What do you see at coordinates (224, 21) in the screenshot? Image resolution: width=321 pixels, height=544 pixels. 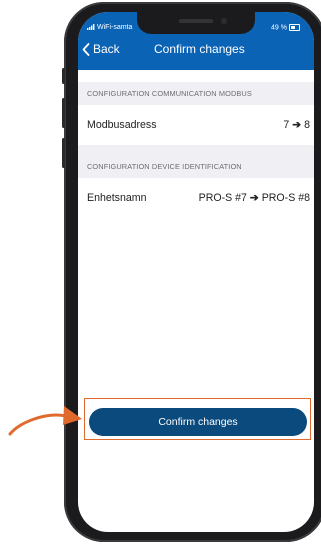 I see `front-camera` at bounding box center [224, 21].